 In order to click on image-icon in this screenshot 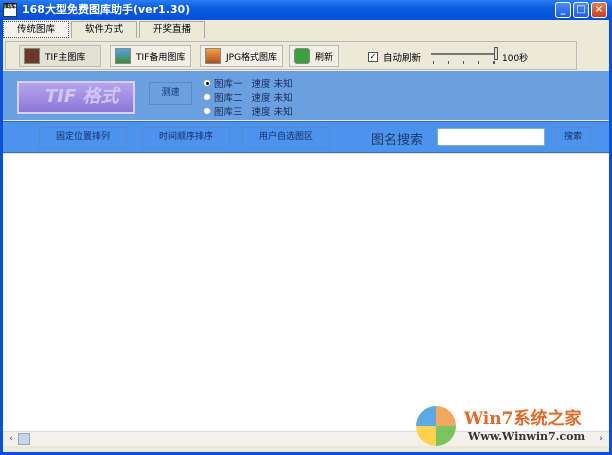, I will do `click(32, 56)`.